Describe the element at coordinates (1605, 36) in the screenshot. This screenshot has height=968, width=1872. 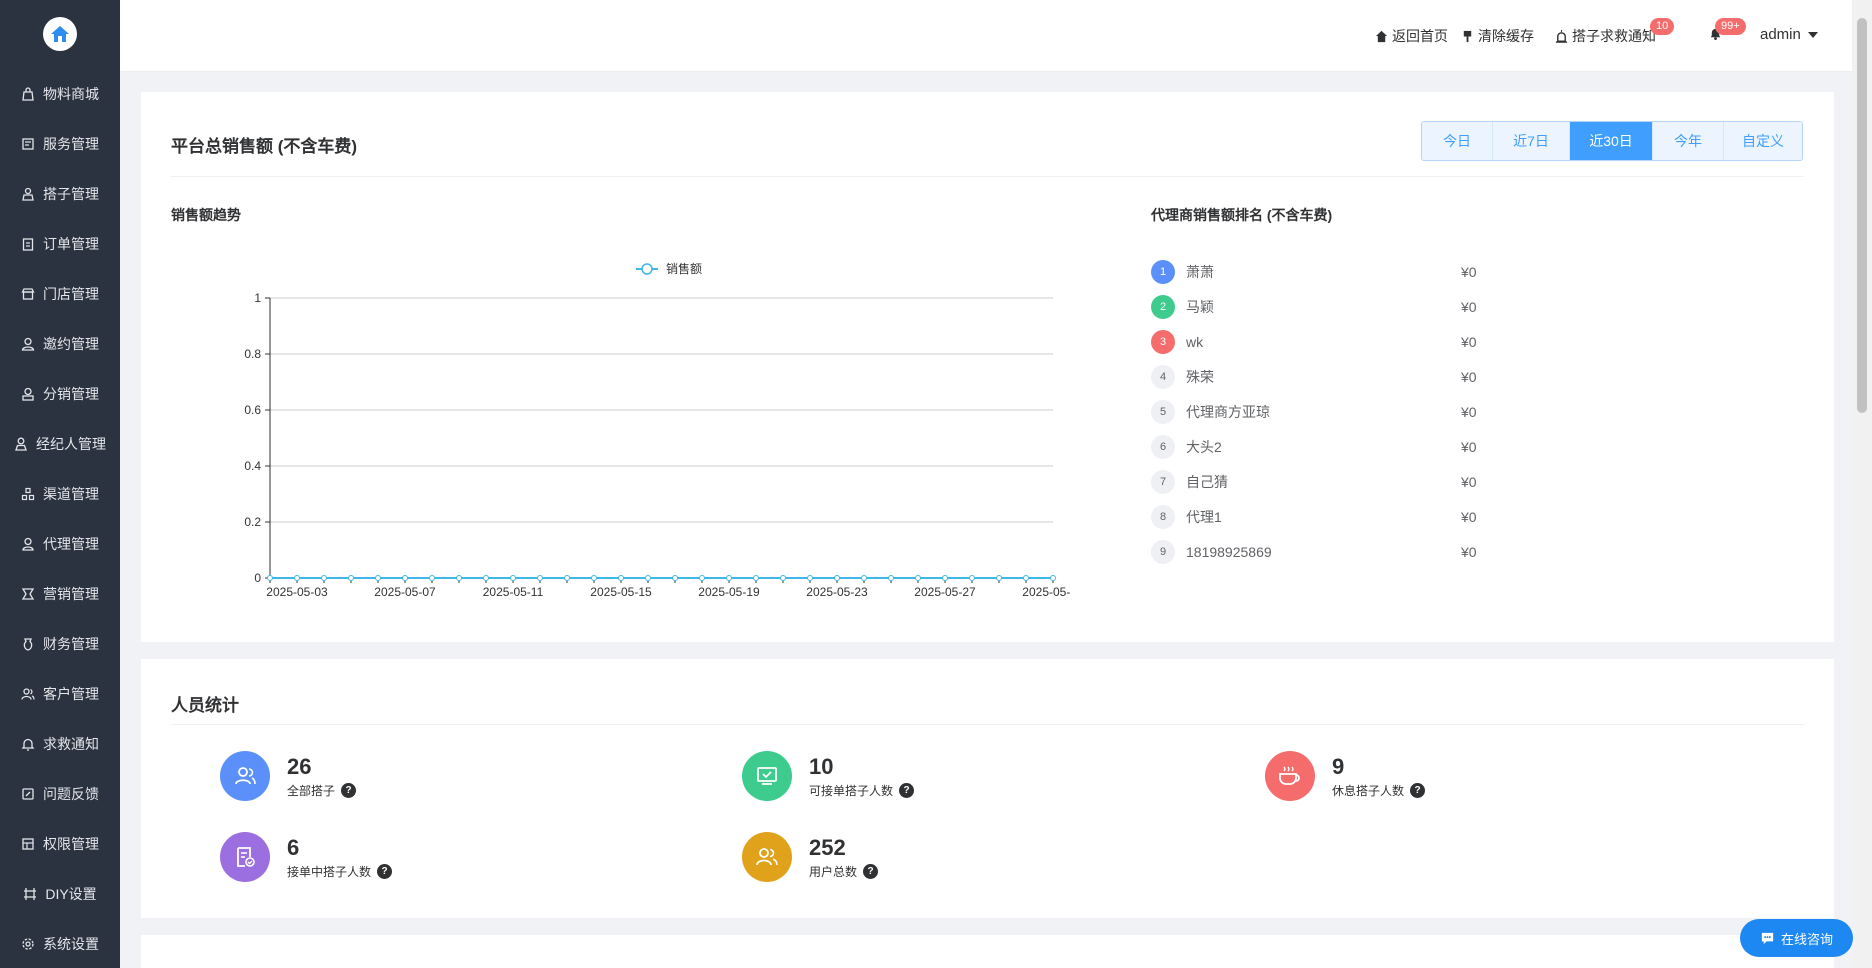
I see `sos-notice-link: 搭子求救通知` at that location.